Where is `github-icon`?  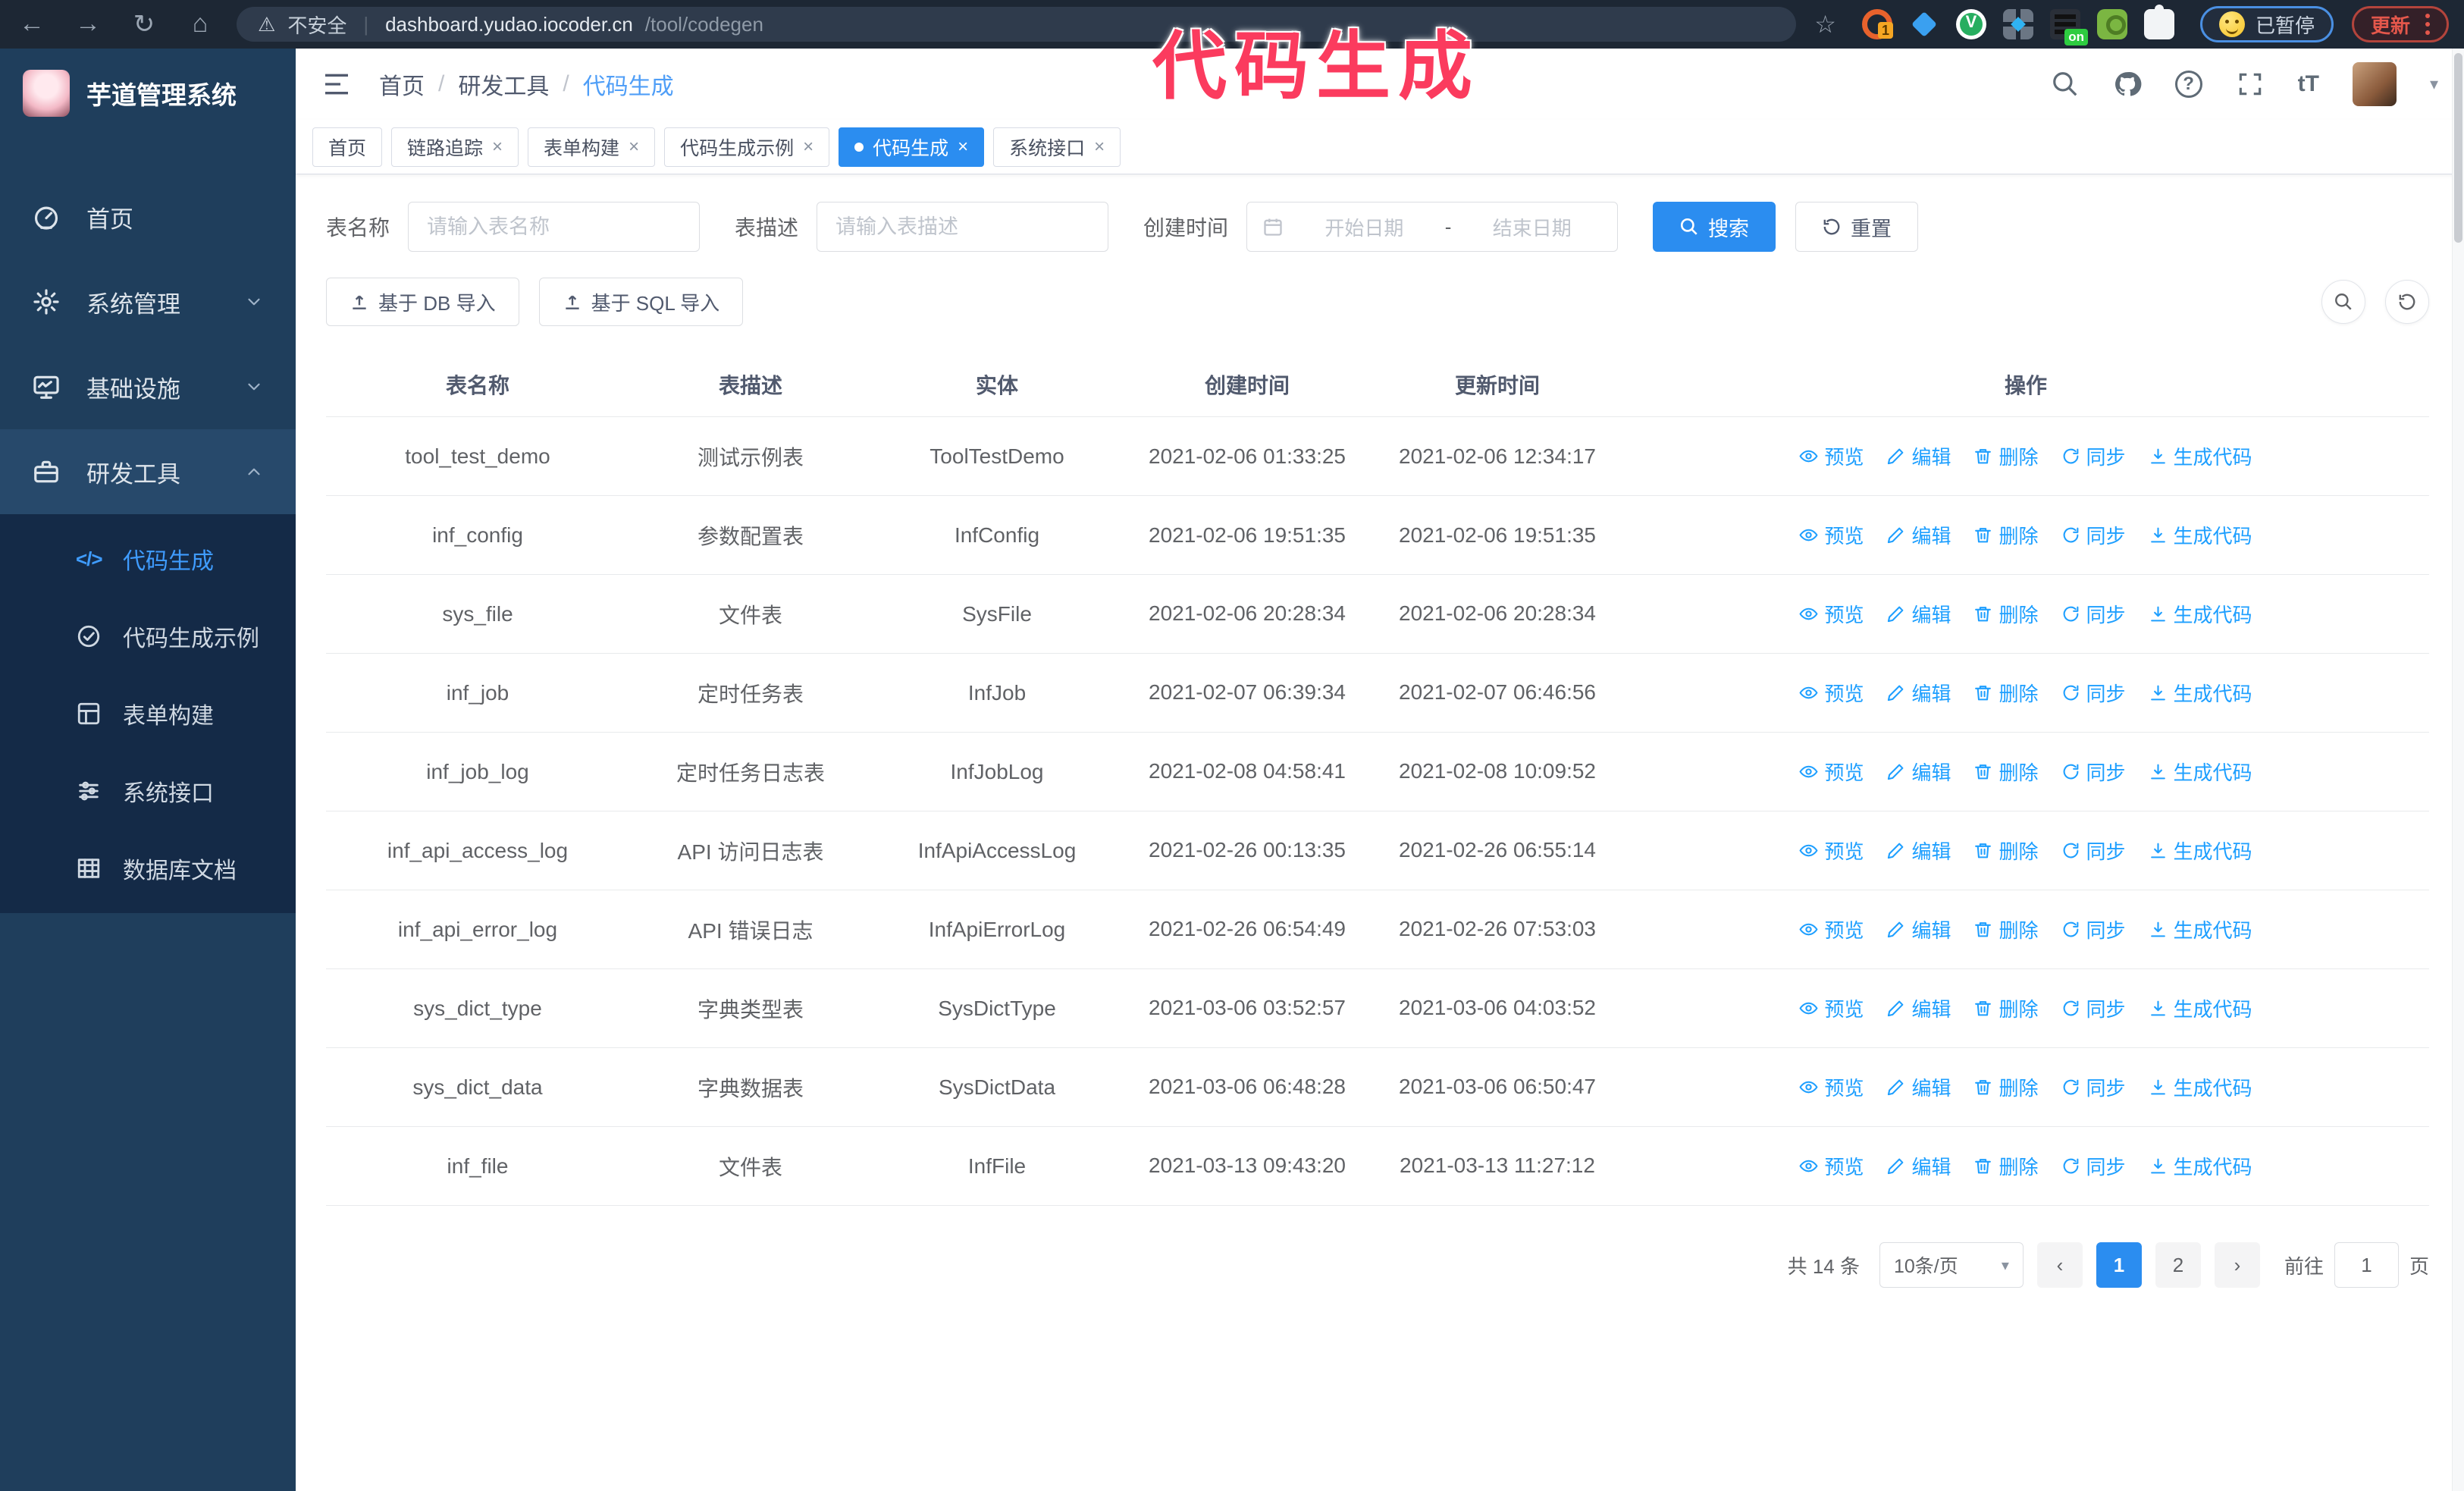
github-icon is located at coordinates (2127, 84).